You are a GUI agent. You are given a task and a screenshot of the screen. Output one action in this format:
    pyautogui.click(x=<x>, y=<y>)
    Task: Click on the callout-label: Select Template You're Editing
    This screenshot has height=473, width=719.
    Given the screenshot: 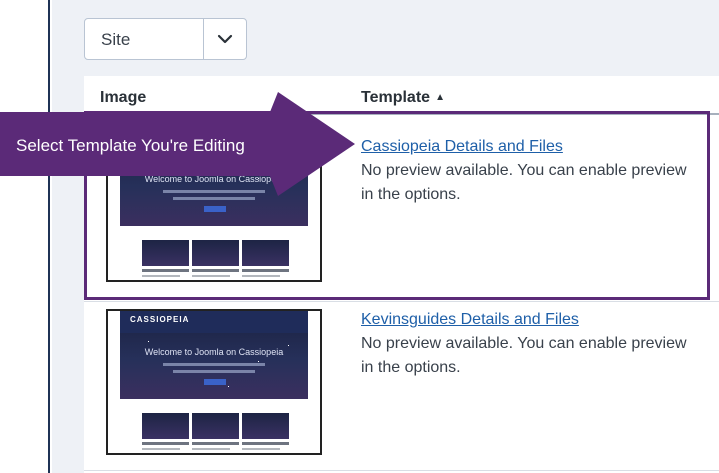 What is the action you would take?
    pyautogui.click(x=130, y=145)
    